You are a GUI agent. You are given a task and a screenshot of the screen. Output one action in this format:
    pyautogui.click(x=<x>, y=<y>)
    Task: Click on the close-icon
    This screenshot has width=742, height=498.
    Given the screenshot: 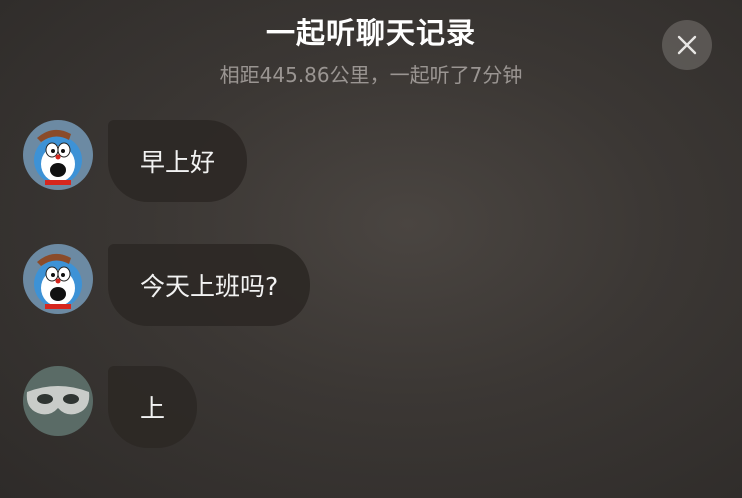 What is the action you would take?
    pyautogui.click(x=687, y=45)
    